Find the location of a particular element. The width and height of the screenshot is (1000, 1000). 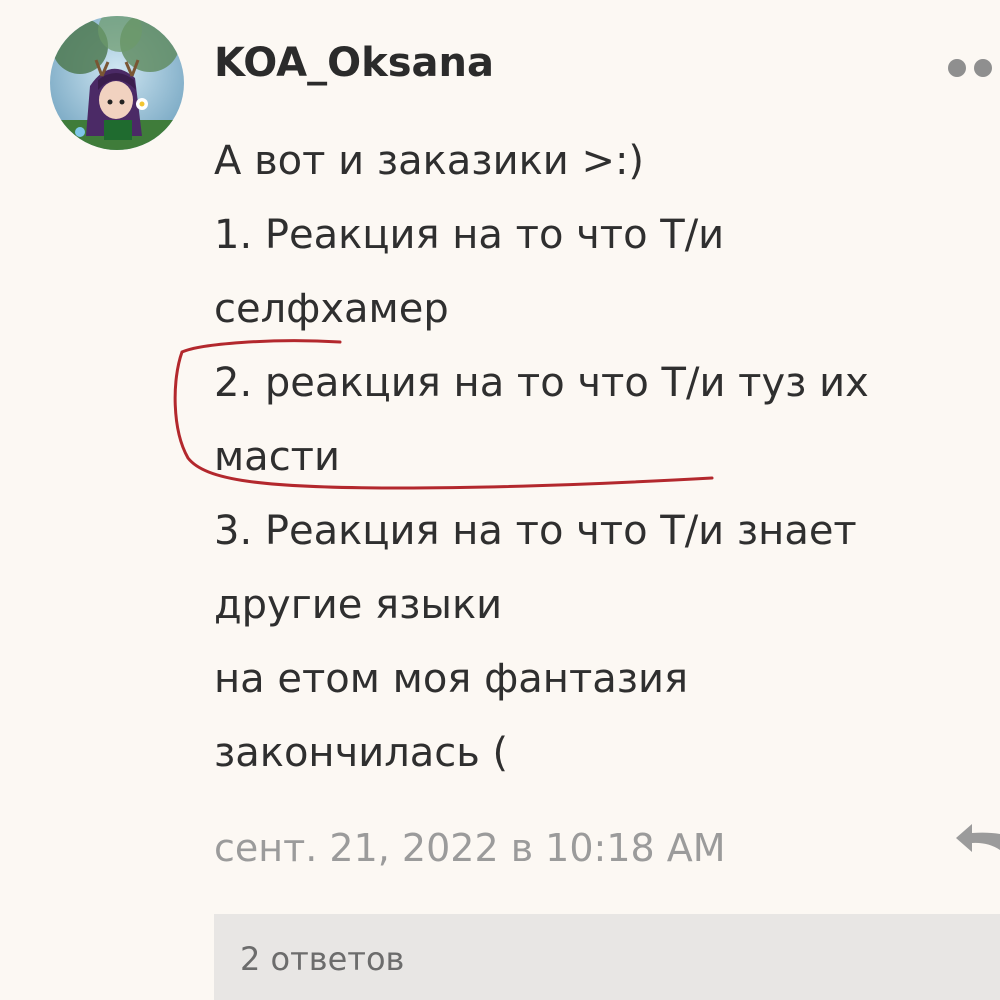

comment-line: на етом моя фантазия is located at coordinates (451, 679).